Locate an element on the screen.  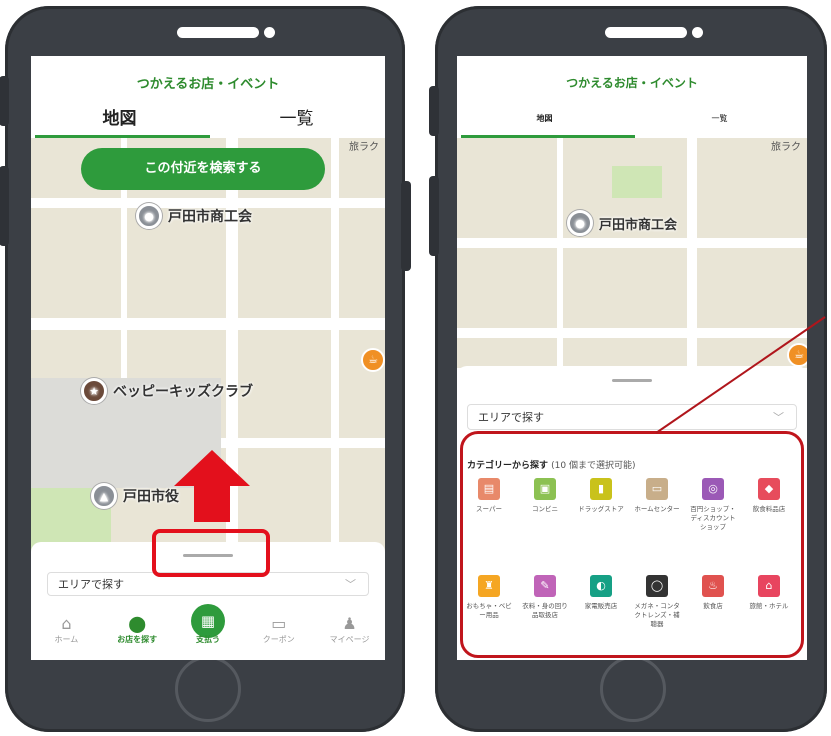
nav-mypage: ♟ マイページ is located at coordinates (350, 628).